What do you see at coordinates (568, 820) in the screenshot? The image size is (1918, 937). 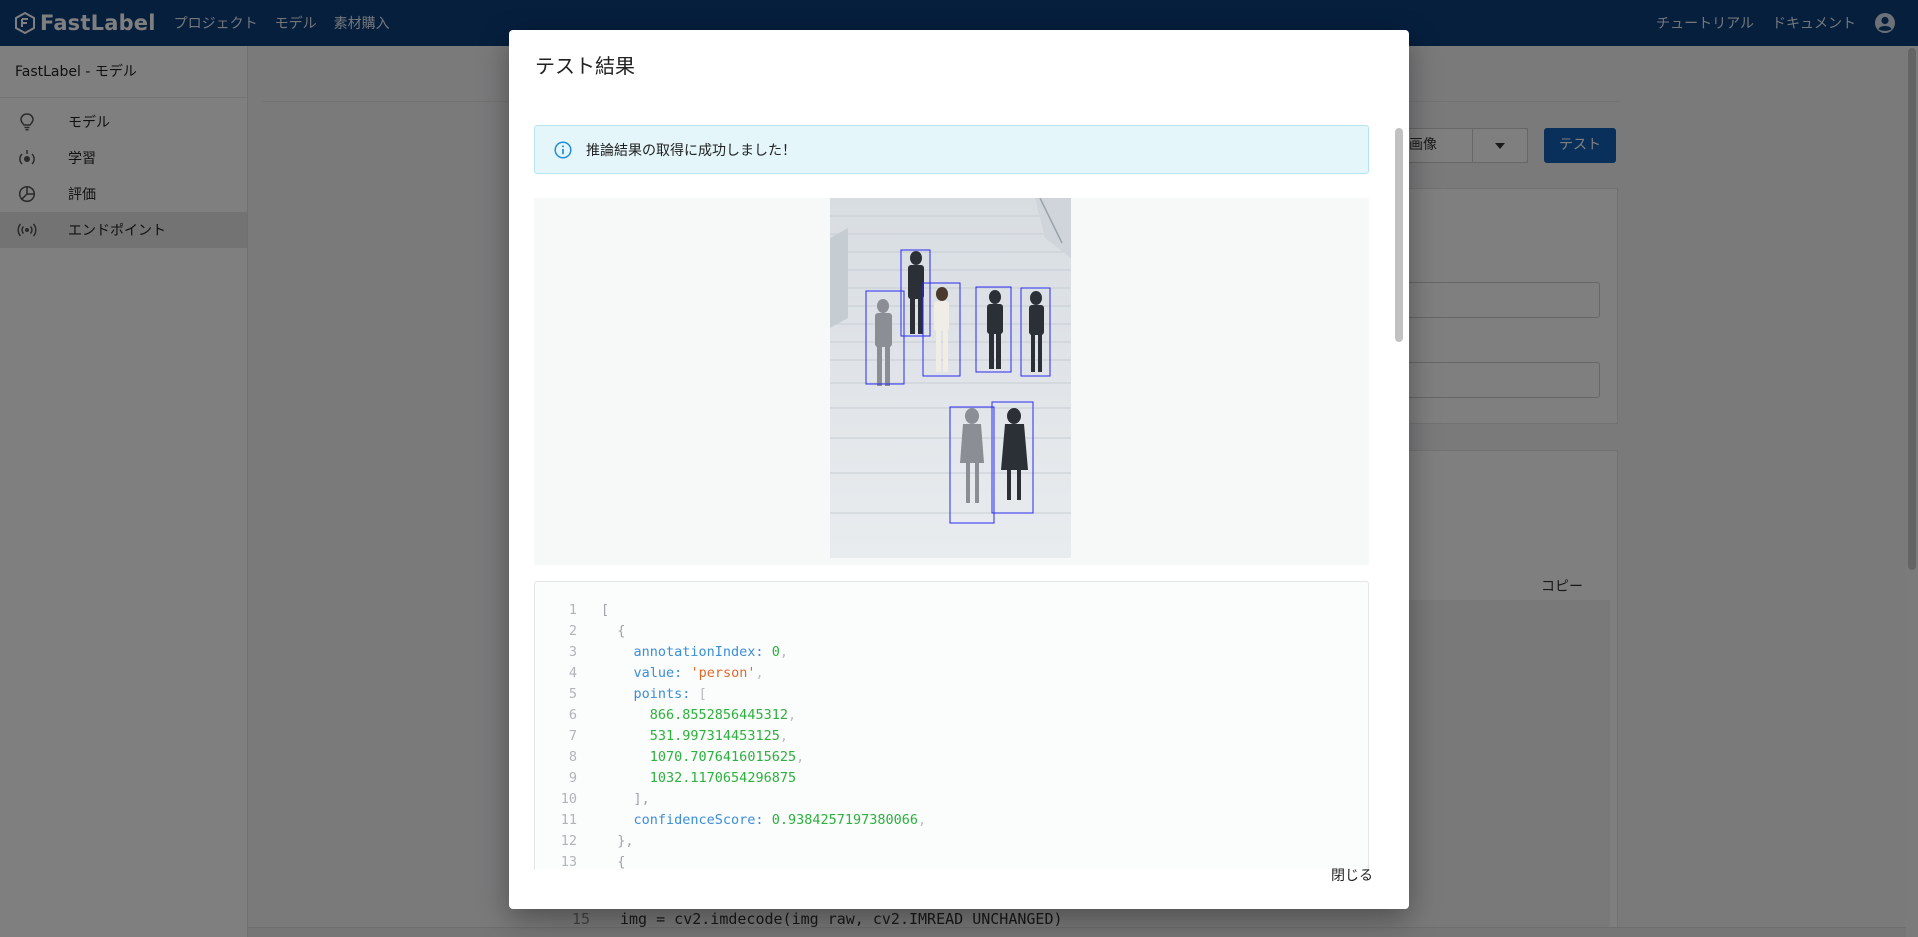 I see `code-line-number: 11` at bounding box center [568, 820].